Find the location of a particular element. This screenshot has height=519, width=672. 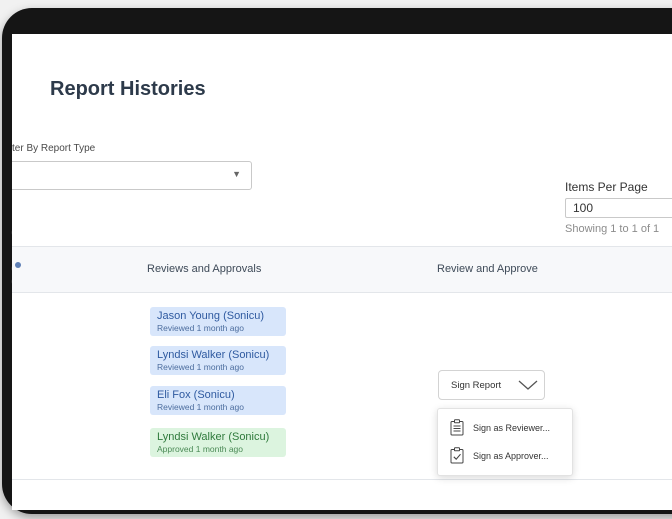

table-header: Reviews and Approvals Review and Approve is located at coordinates (342, 269).